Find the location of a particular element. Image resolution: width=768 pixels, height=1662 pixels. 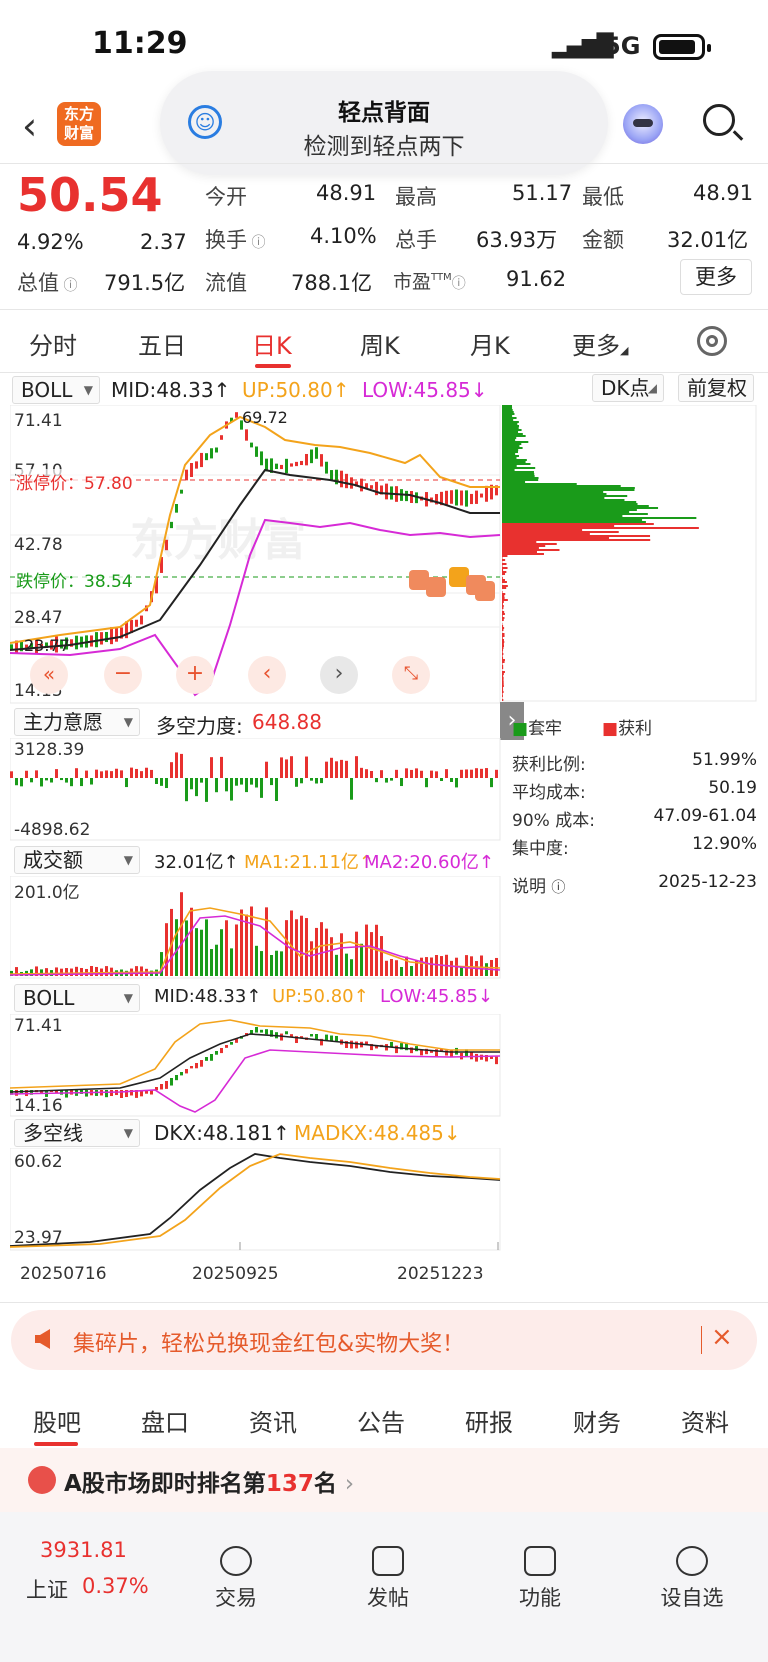

boll-indicator-select: BOLL ▼ is located at coordinates (77, 998).